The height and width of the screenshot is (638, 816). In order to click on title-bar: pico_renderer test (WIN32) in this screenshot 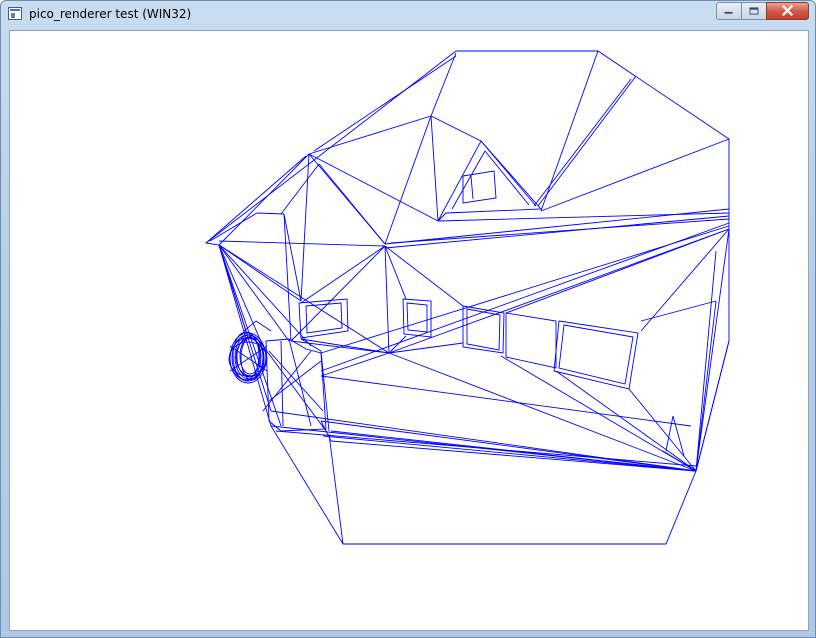, I will do `click(408, 15)`.